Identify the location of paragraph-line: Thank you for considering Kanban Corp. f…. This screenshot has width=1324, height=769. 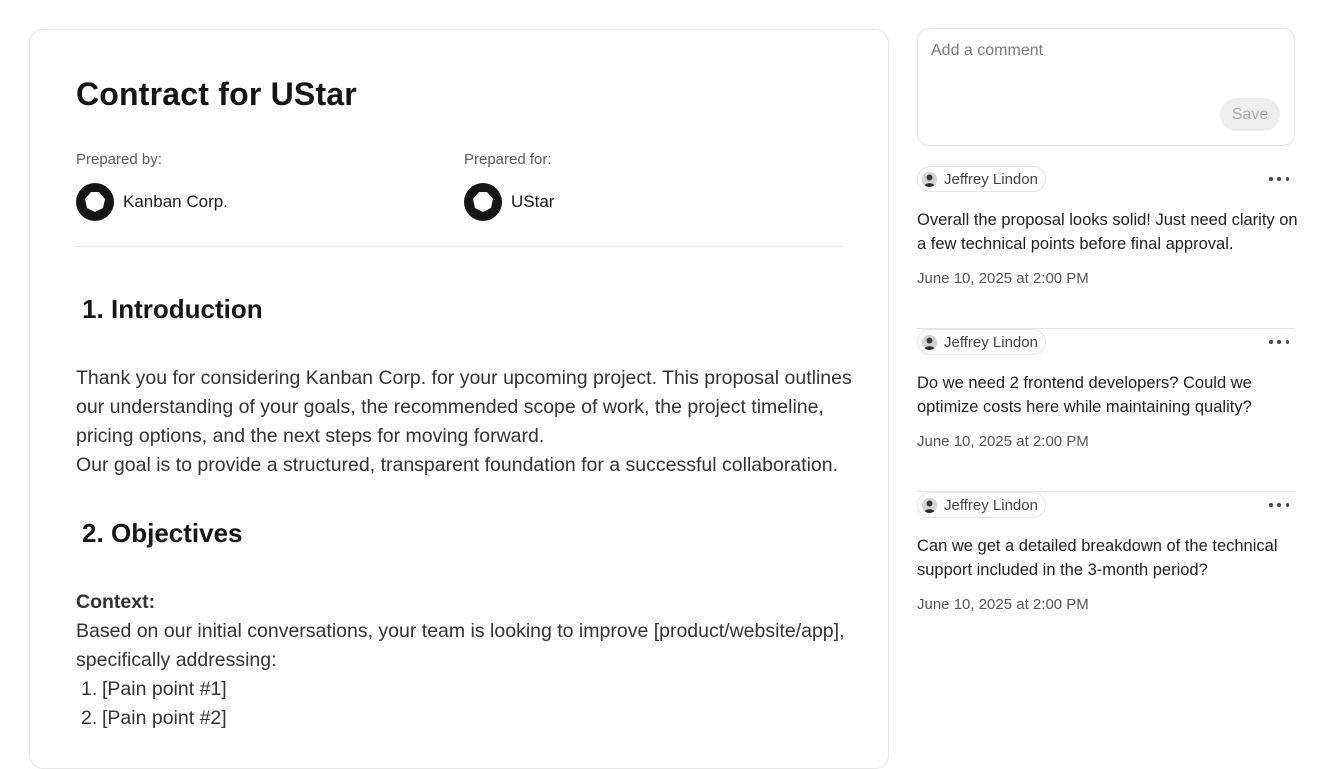
(464, 378).